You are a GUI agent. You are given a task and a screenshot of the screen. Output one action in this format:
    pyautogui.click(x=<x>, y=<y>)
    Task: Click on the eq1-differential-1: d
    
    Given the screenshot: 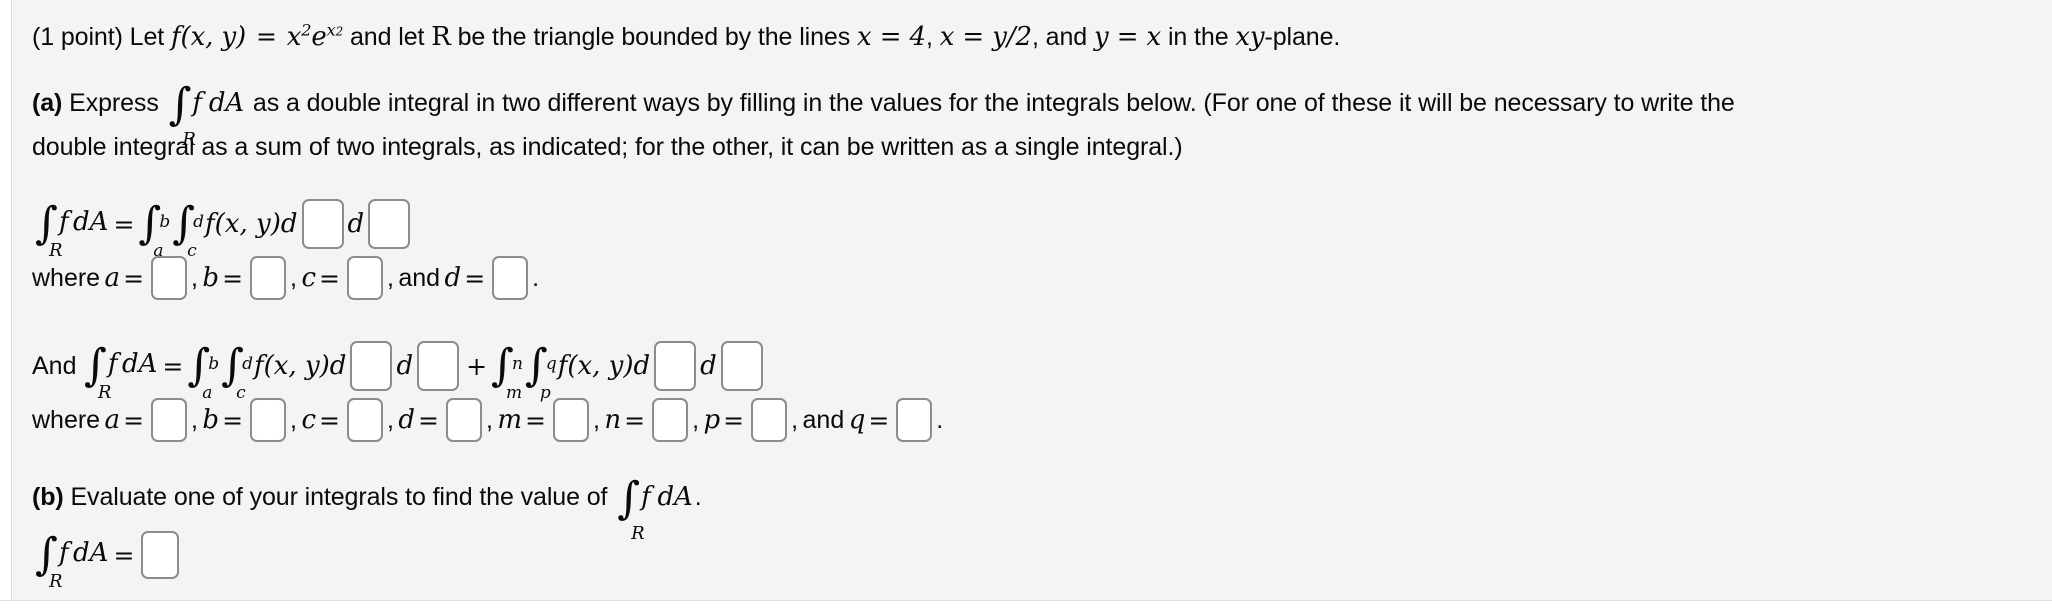 What is the action you would take?
    pyautogui.click(x=289, y=224)
    